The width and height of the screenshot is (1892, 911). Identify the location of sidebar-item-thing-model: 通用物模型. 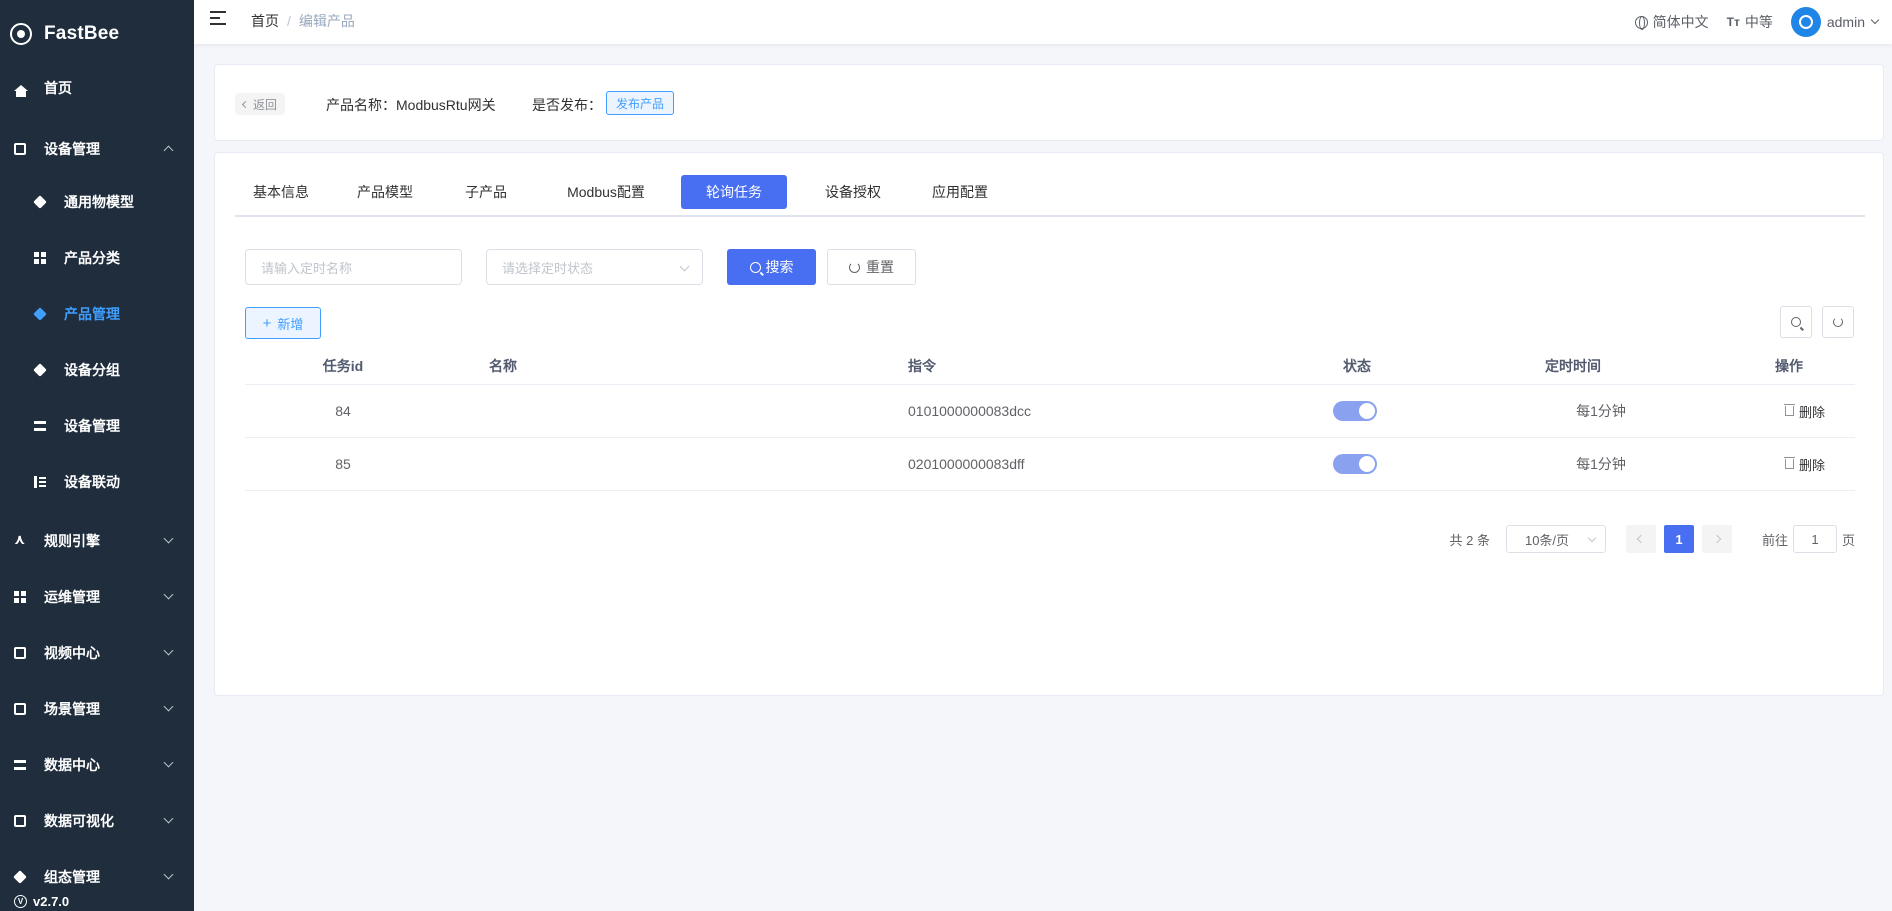
(97, 202).